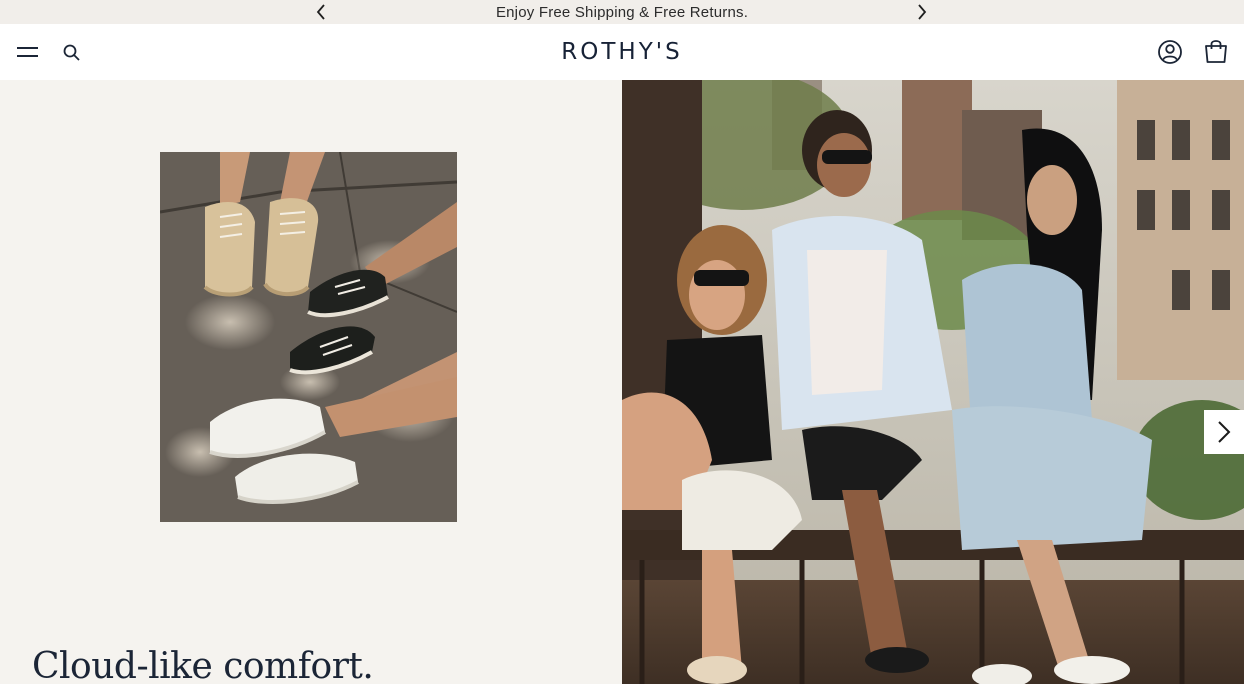  I want to click on account-icon, so click(1170, 52).